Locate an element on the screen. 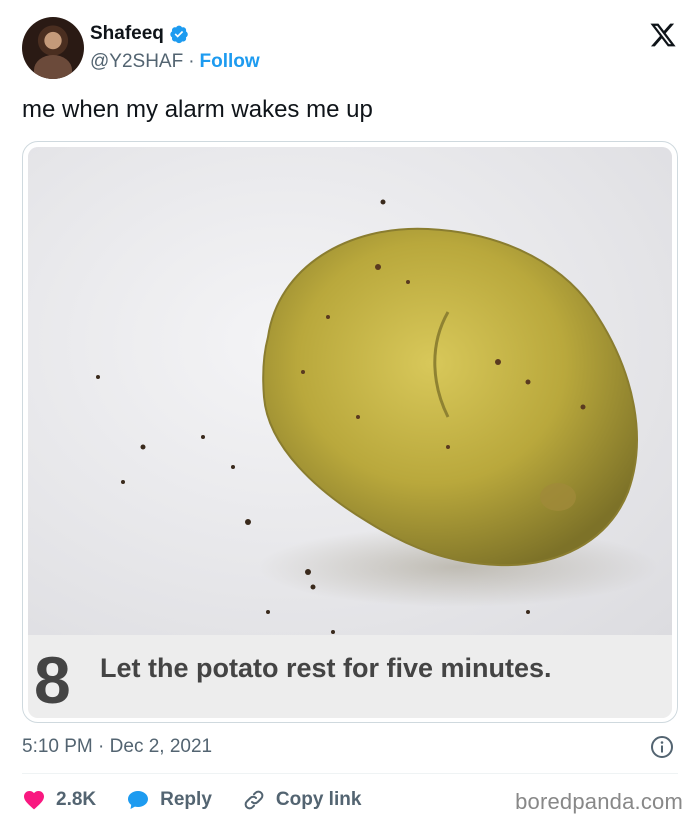 This screenshot has width=700, height=826. follow-button: Follow is located at coordinates (230, 62).